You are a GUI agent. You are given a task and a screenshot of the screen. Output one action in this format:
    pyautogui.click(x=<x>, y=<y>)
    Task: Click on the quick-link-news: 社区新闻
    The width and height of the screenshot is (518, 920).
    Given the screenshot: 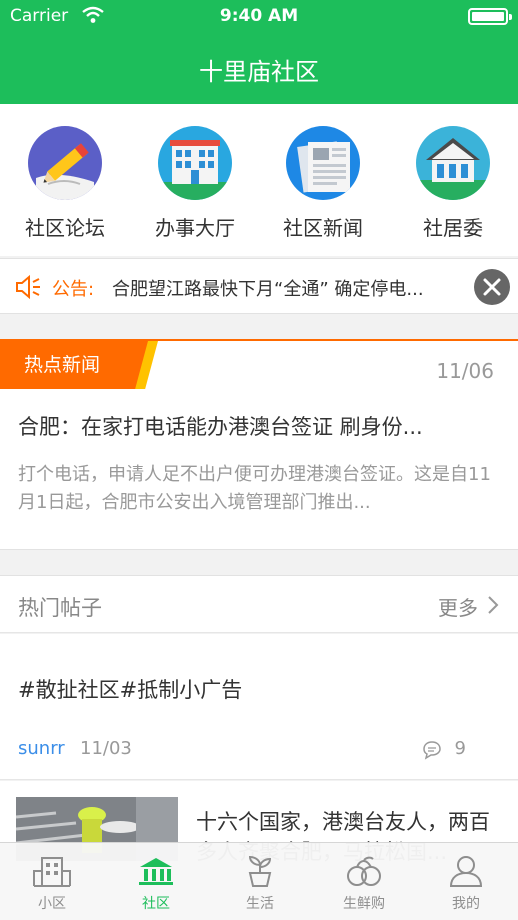 What is the action you would take?
    pyautogui.click(x=323, y=183)
    